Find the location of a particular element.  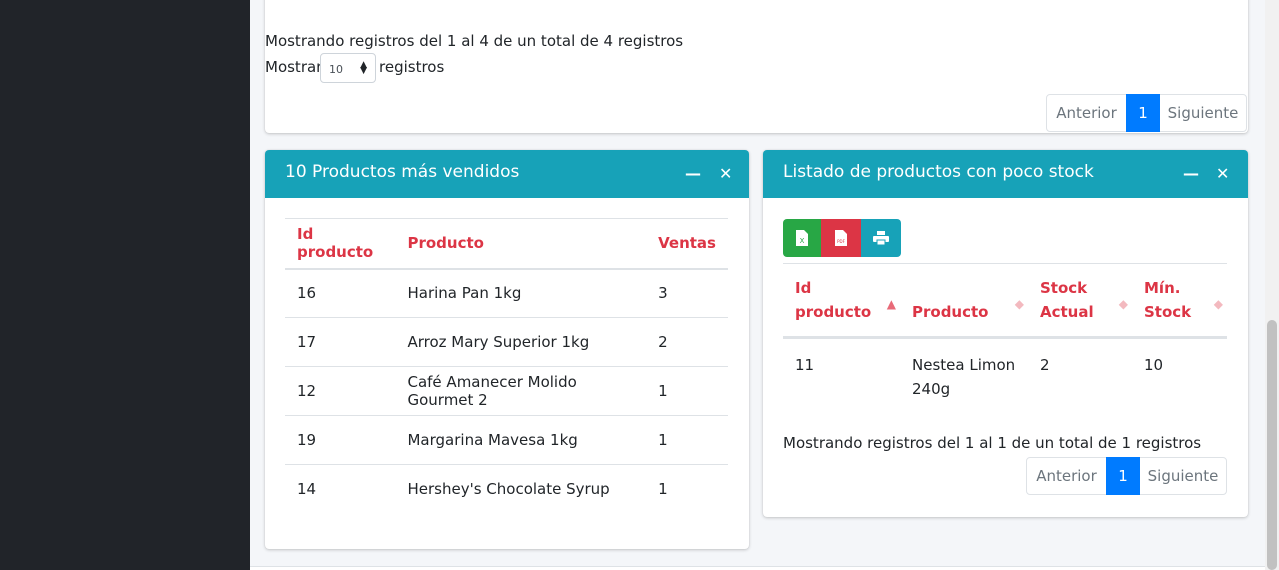

cell: 12 is located at coordinates (340, 391).